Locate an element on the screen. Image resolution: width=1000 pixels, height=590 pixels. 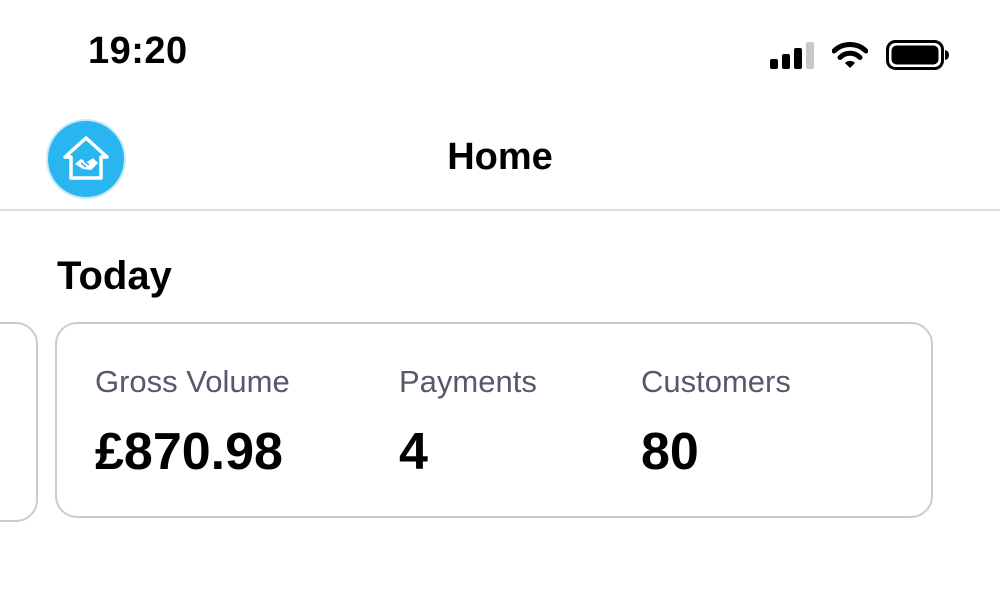
status-icons is located at coordinates (860, 55).